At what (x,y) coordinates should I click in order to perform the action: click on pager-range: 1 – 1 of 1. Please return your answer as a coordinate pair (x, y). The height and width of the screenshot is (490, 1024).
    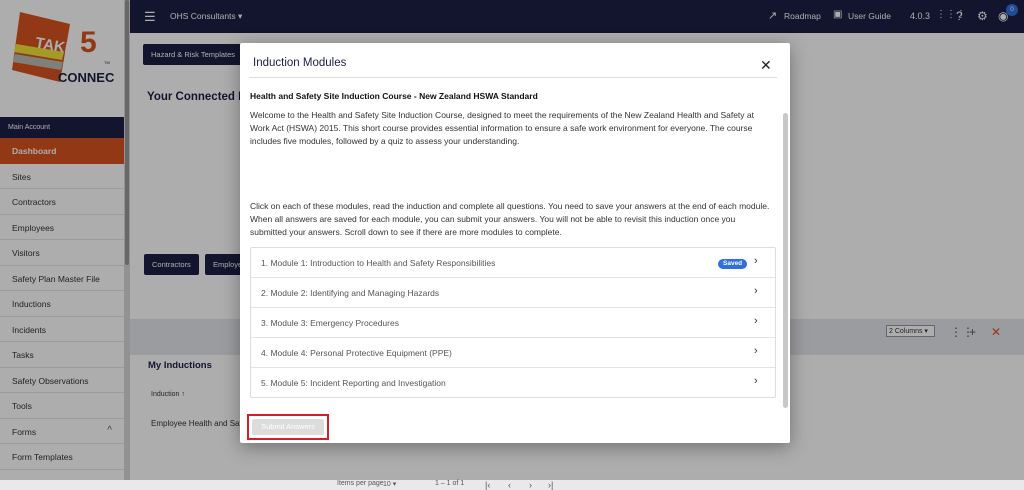
    Looking at the image, I should click on (450, 483).